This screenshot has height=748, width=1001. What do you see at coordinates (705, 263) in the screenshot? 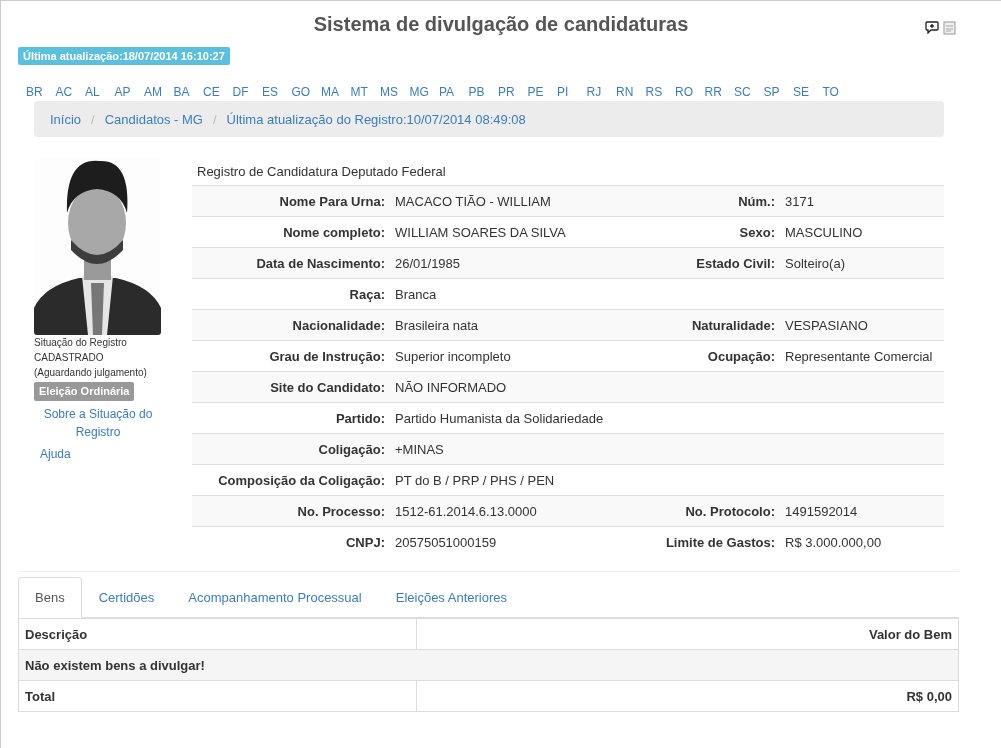
I see `field-label: Estado Civil:` at bounding box center [705, 263].